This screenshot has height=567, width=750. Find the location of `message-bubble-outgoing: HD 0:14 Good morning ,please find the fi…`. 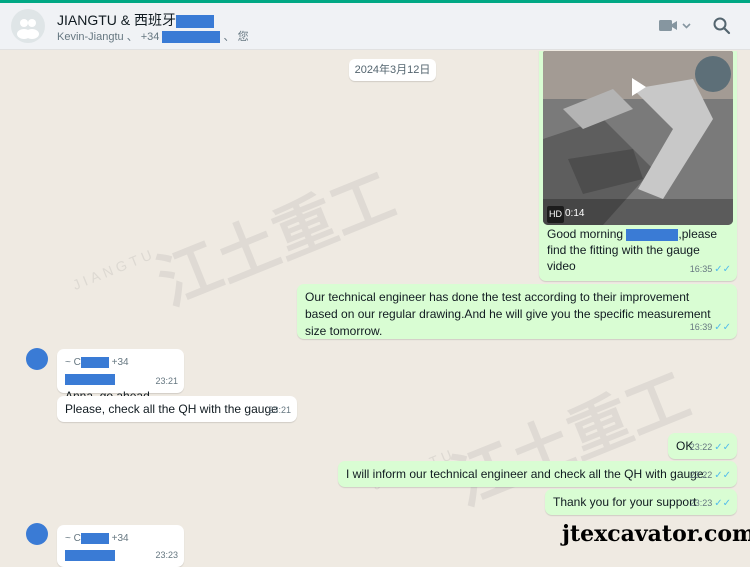

message-bubble-outgoing: HD 0:14 Good morning ,please find the fi… is located at coordinates (638, 166).